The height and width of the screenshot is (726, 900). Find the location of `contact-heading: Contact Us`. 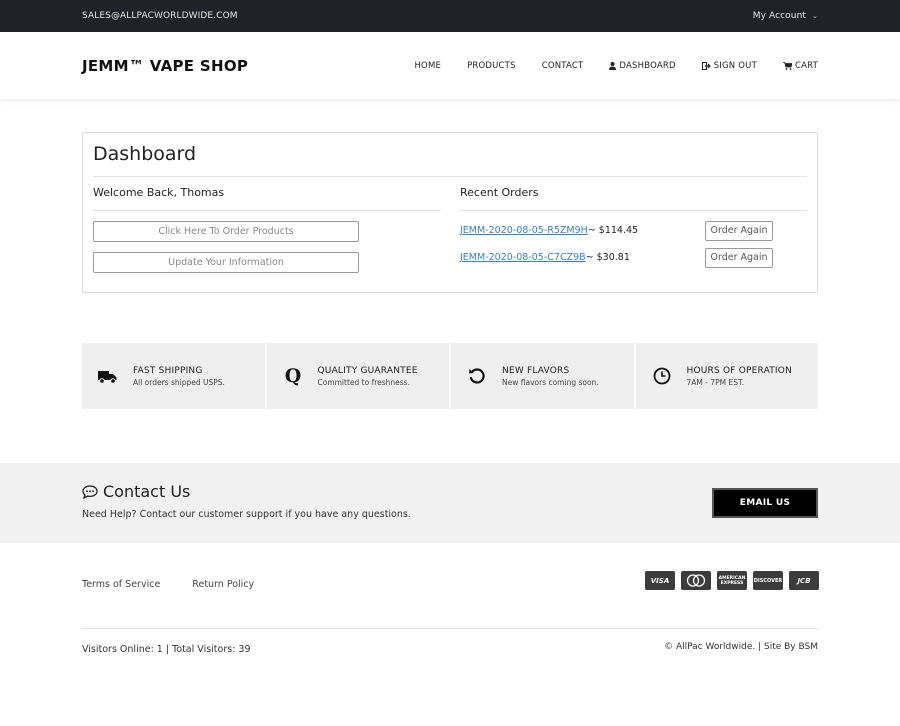

contact-heading: Contact Us is located at coordinates (136, 491).